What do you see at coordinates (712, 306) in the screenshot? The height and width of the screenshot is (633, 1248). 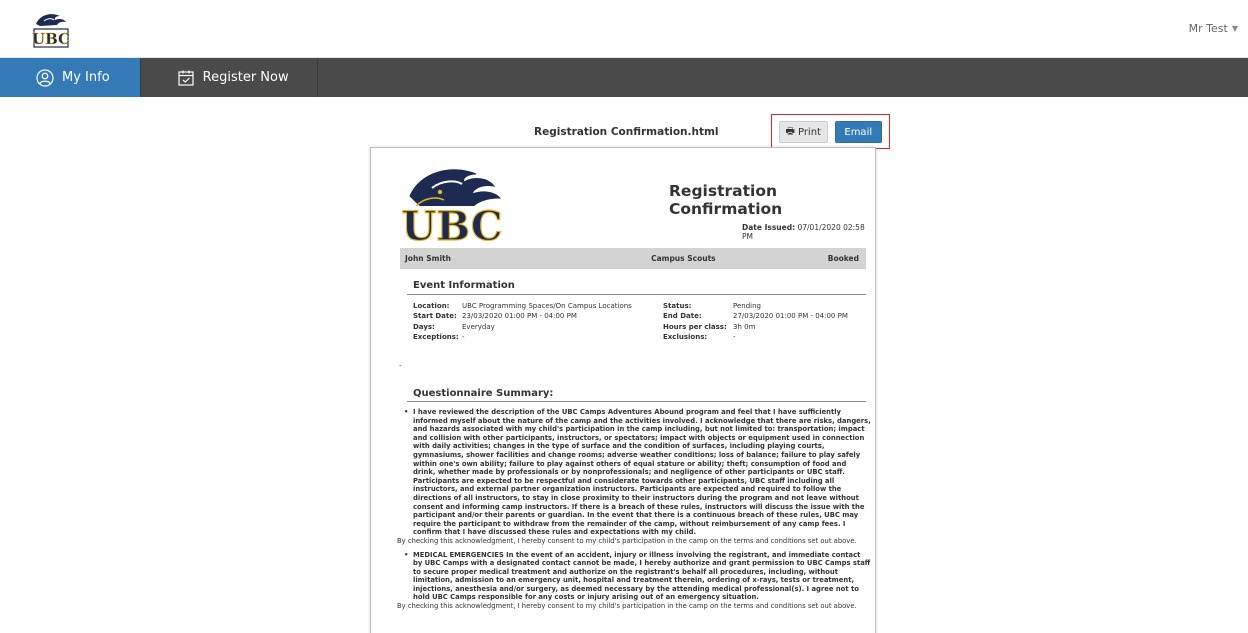 I see `info-row: Status: Pending` at bounding box center [712, 306].